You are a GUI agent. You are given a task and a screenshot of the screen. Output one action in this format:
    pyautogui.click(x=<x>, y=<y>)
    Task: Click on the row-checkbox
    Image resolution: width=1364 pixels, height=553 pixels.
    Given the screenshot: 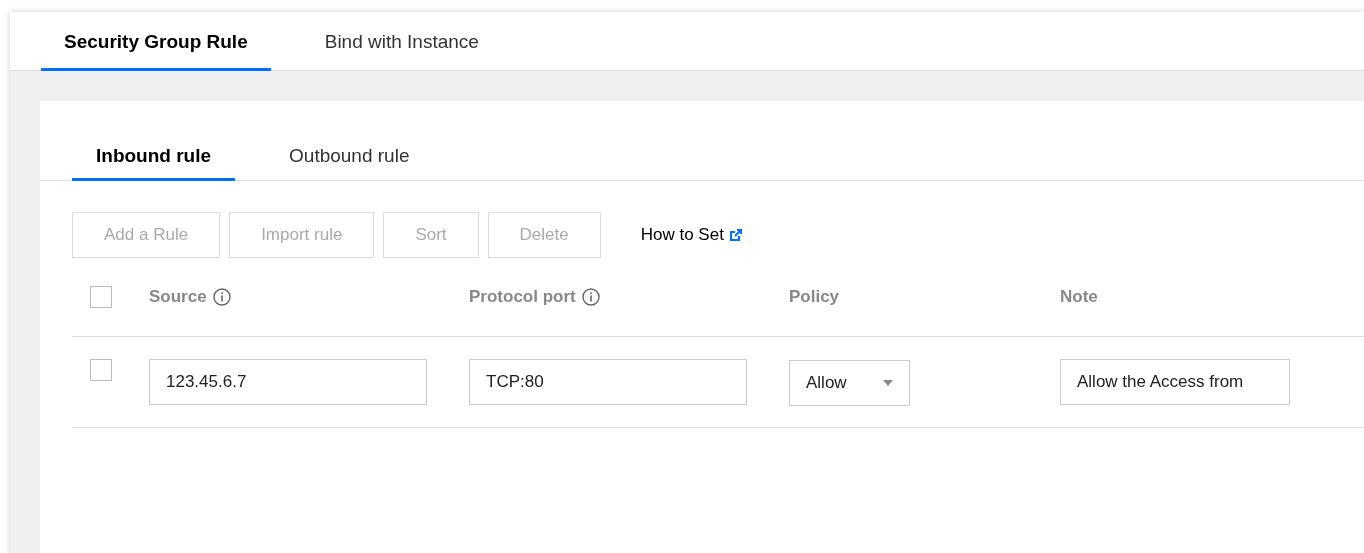 What is the action you would take?
    pyautogui.click(x=101, y=370)
    